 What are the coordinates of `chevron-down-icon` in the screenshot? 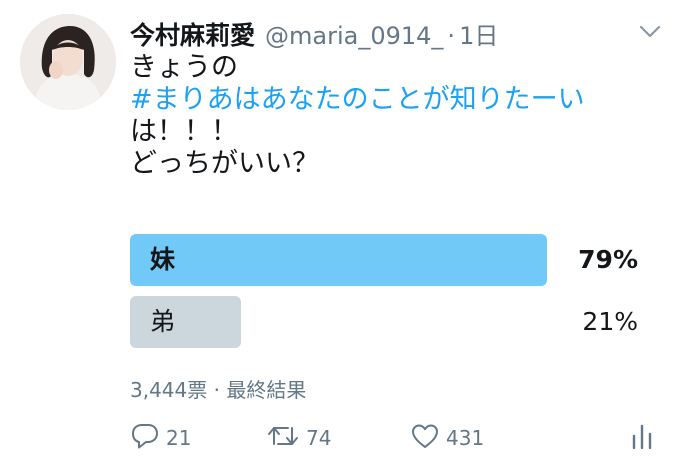 It's located at (650, 32).